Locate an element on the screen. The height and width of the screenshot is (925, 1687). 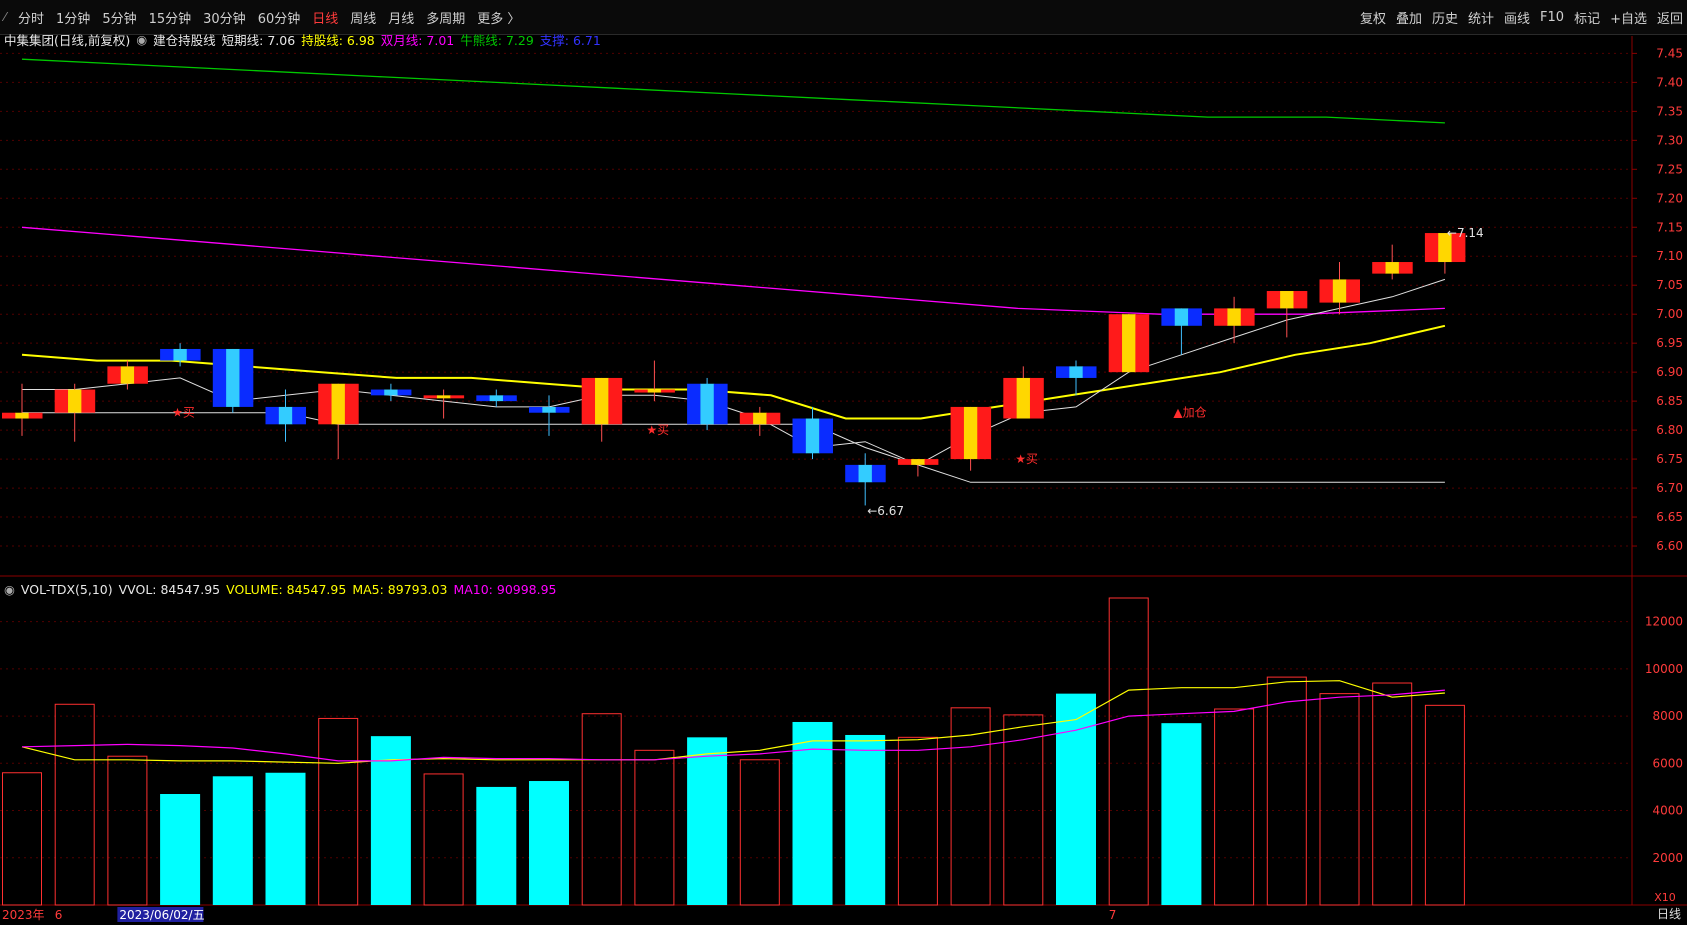
volume-value: VOLUME: 84547.95 is located at coordinates (286, 589).